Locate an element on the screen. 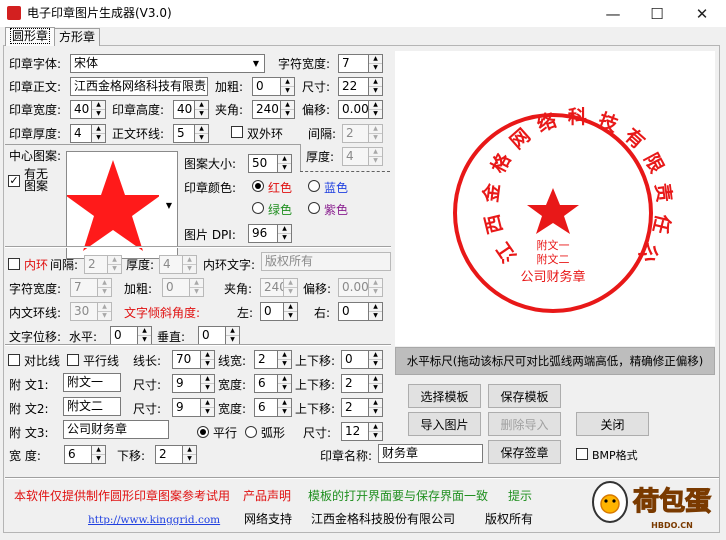 The width and height of the screenshot is (726, 540). inner-gap-label: 间隔: is located at coordinates (64, 265).